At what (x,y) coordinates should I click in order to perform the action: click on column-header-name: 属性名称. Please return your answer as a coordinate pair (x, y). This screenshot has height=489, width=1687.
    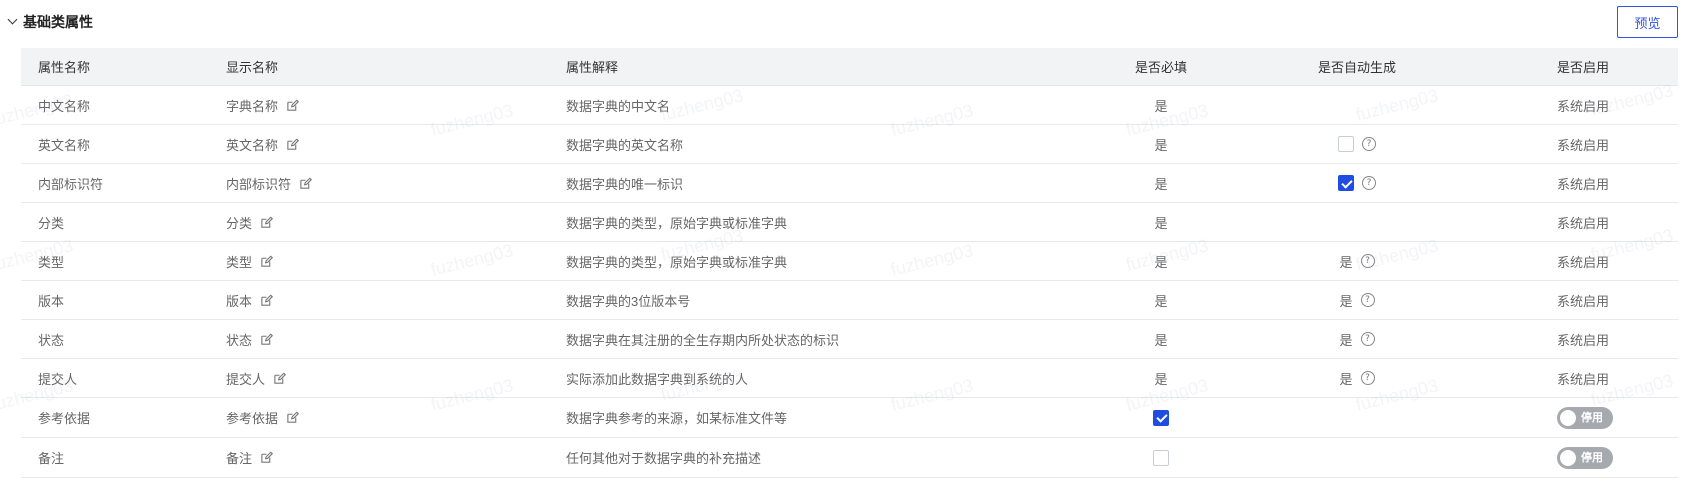
    Looking at the image, I should click on (64, 67).